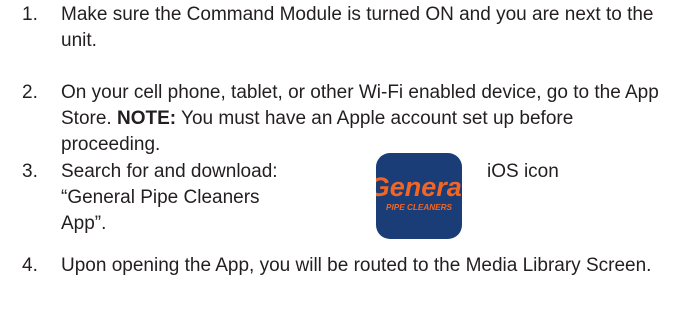 The width and height of the screenshot is (680, 312). I want to click on step-number: 4., so click(30, 265).